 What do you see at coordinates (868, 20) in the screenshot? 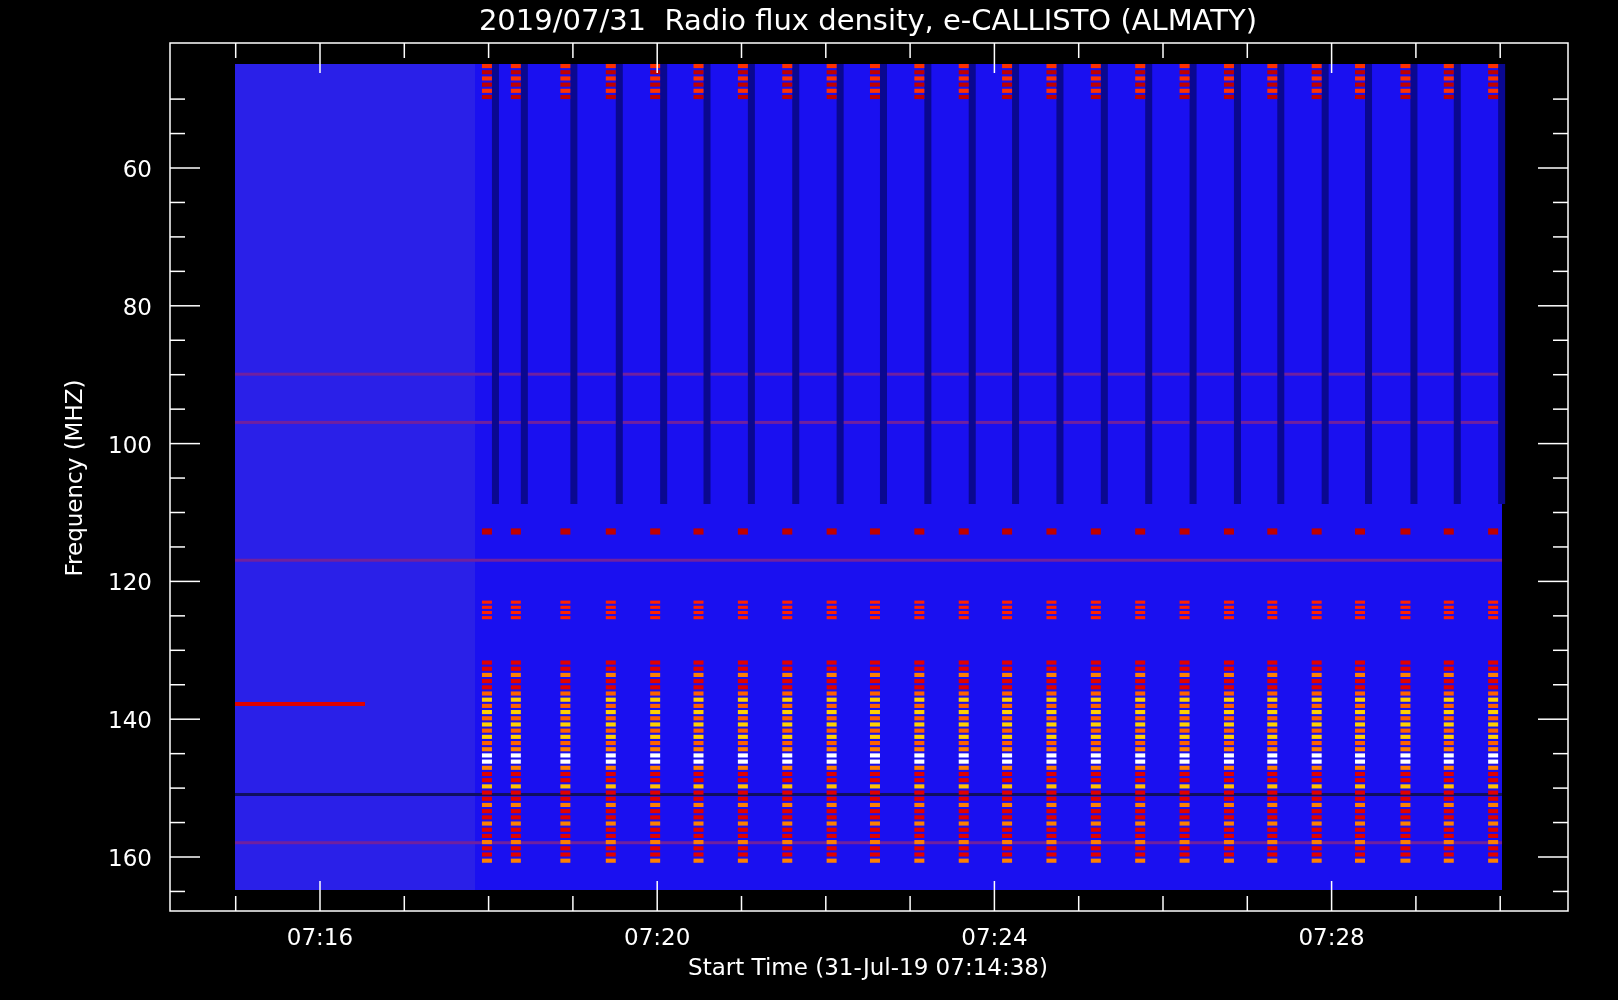
I see `chart-title: 2019/07/31 Radio flux density, e-CALLISTO (ALMATY)` at bounding box center [868, 20].